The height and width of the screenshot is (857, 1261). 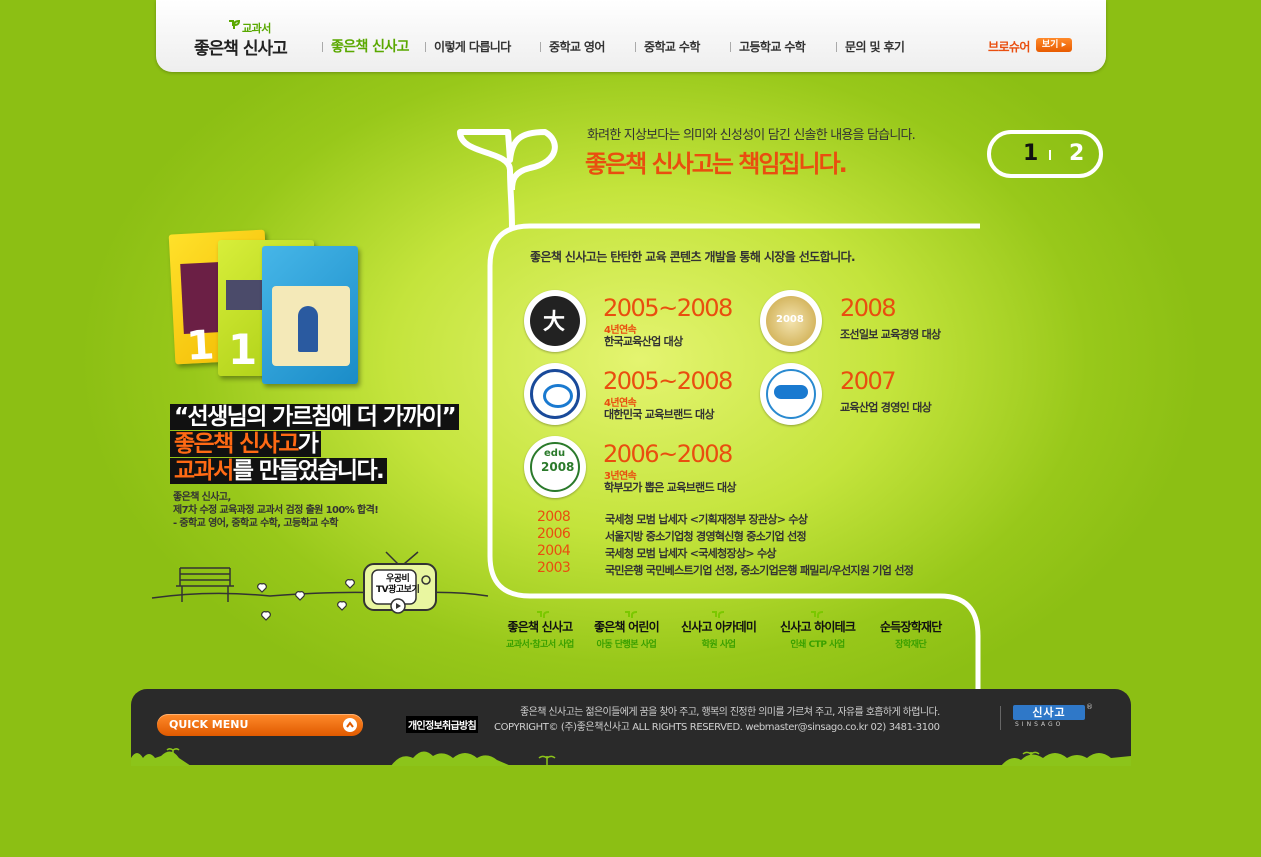 What do you see at coordinates (1045, 154) in the screenshot?
I see `slide-pager: 1 2` at bounding box center [1045, 154].